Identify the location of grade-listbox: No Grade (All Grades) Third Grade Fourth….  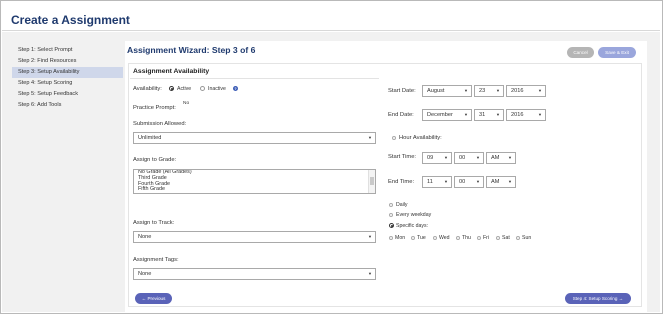
(254, 181).